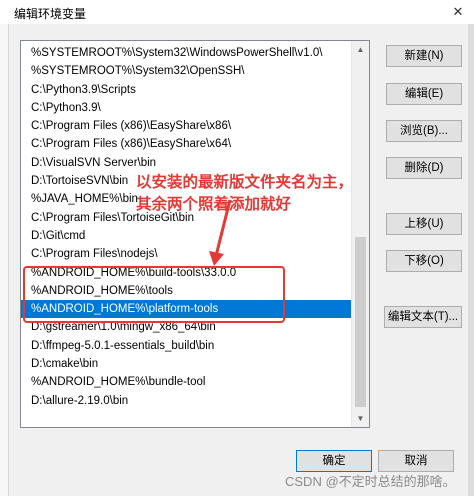 The width and height of the screenshot is (474, 496). What do you see at coordinates (187, 144) in the screenshot?
I see `path-list-item: C:\Program Files (x86)\EasyShare\x64\` at bounding box center [187, 144].